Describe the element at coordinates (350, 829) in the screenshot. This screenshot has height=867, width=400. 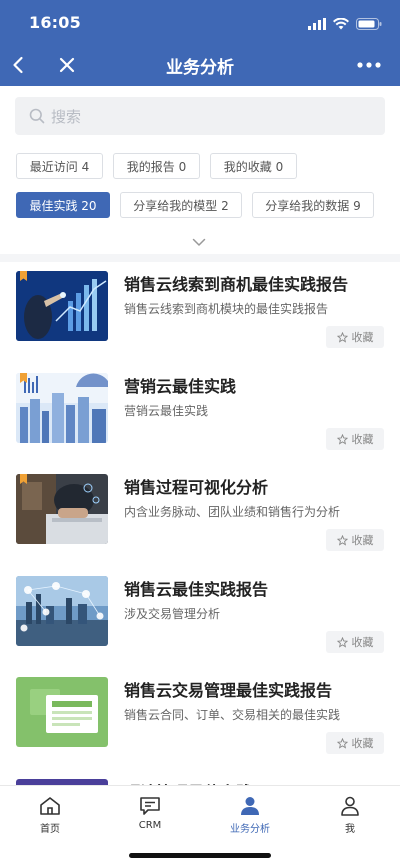
I see `tab-label: 我` at that location.